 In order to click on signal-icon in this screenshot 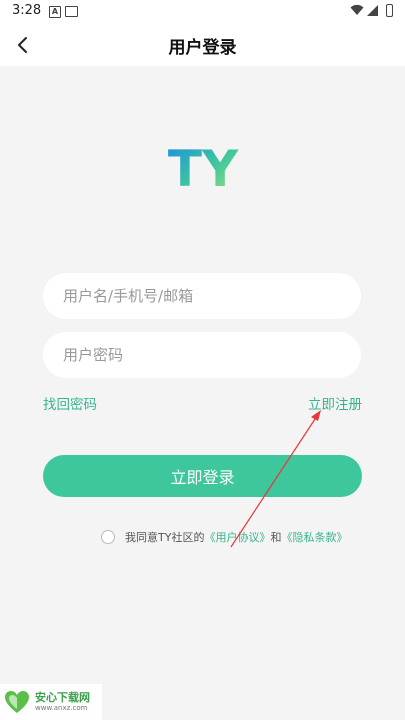, I will do `click(372, 10)`.